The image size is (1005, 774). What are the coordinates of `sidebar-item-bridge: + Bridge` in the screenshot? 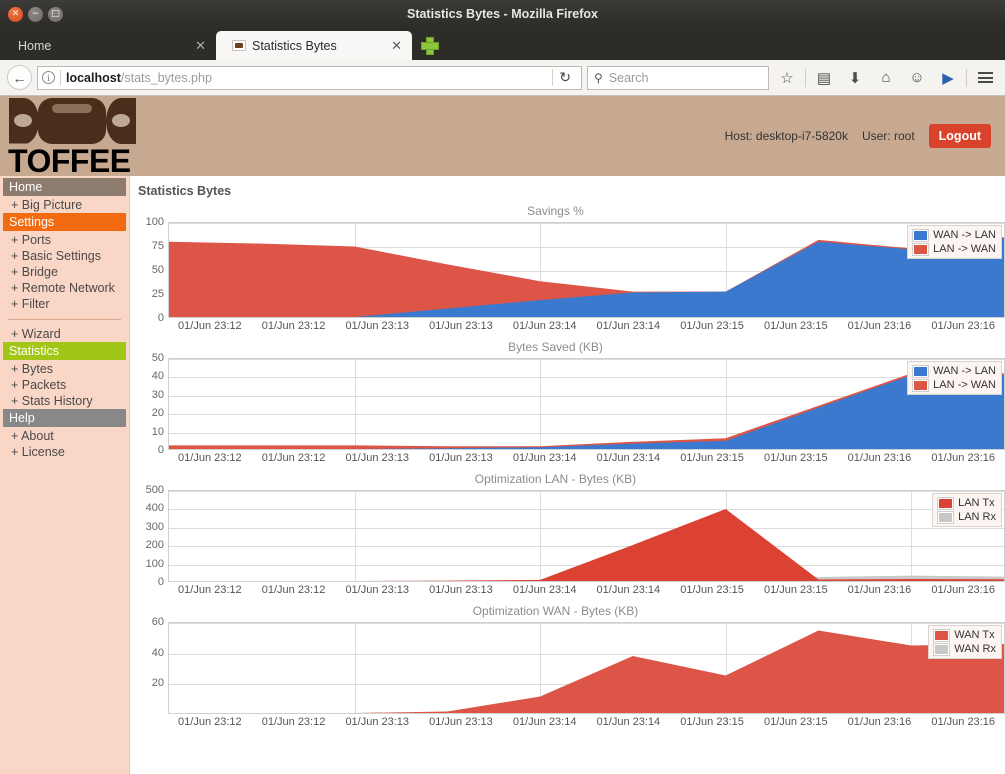 It's located at (64, 272).